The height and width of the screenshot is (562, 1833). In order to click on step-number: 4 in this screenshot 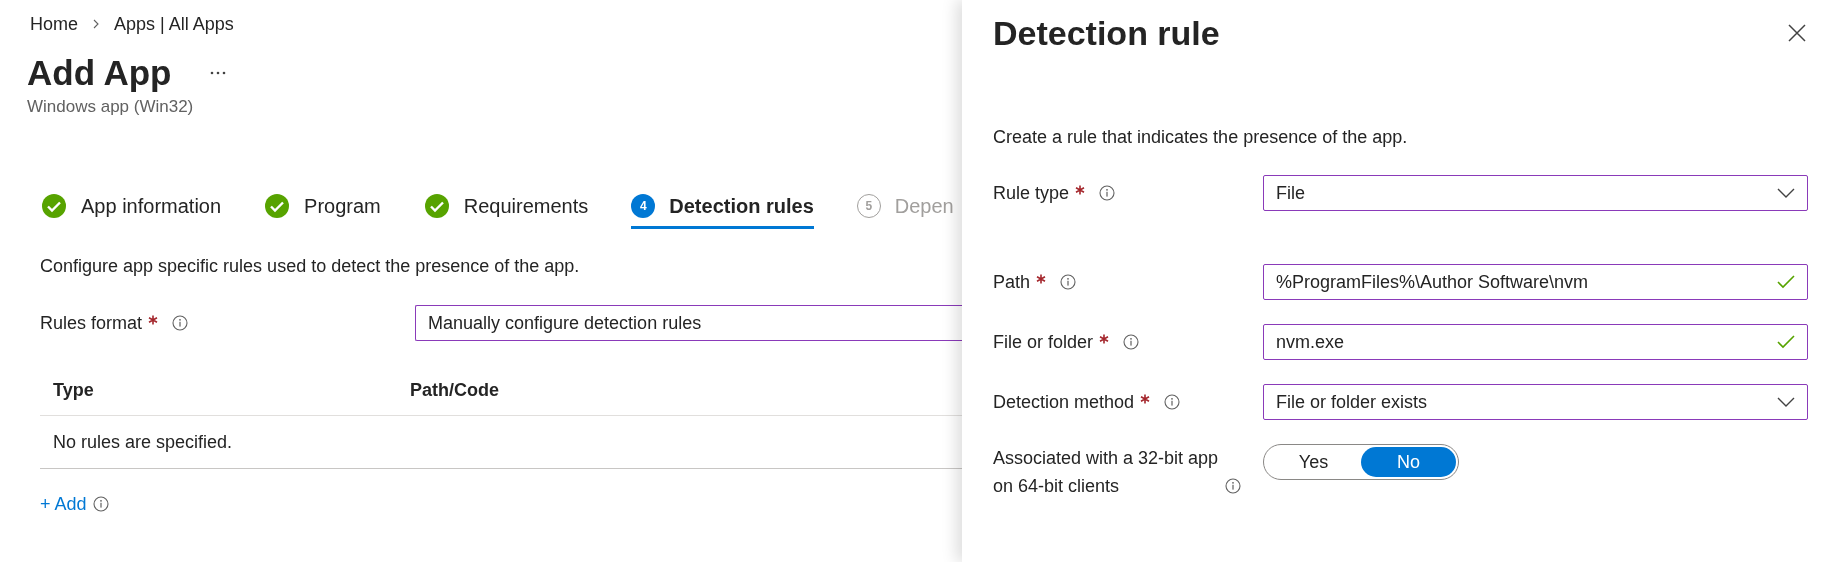, I will do `click(643, 206)`.